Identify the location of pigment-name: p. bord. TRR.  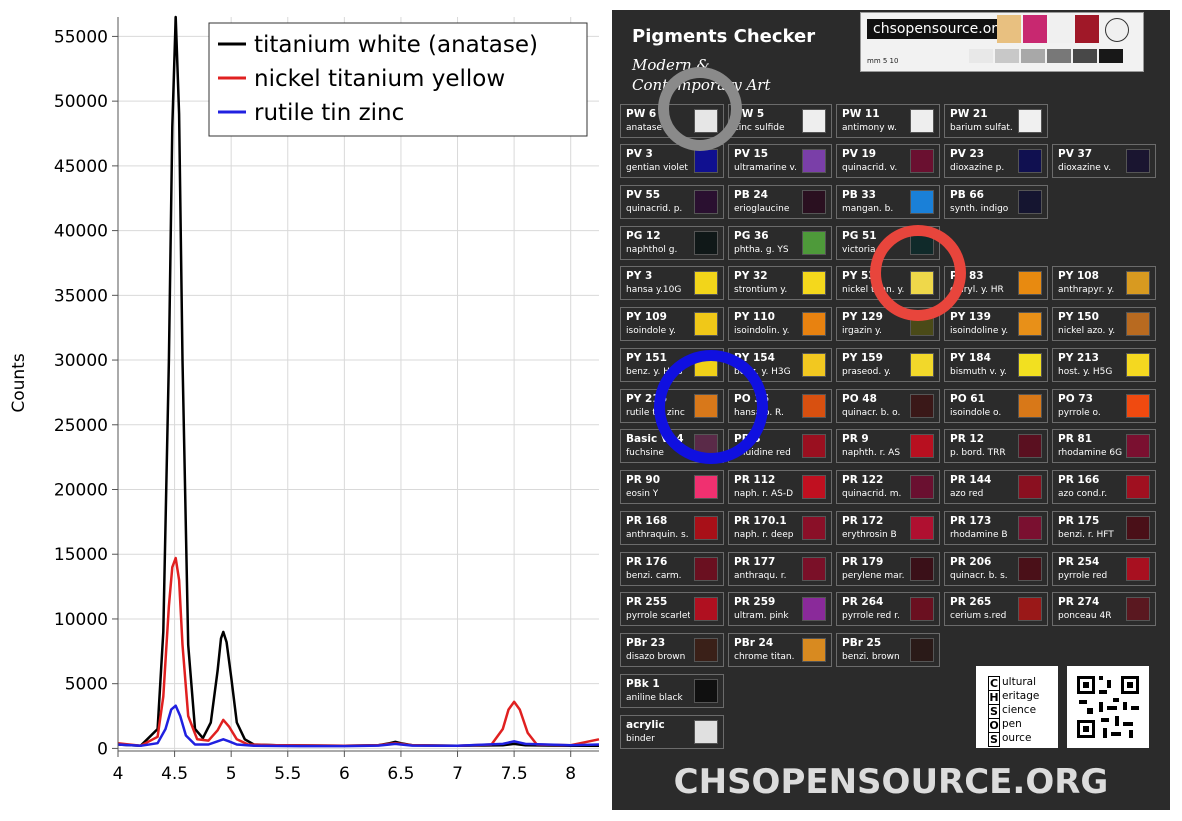
(978, 453).